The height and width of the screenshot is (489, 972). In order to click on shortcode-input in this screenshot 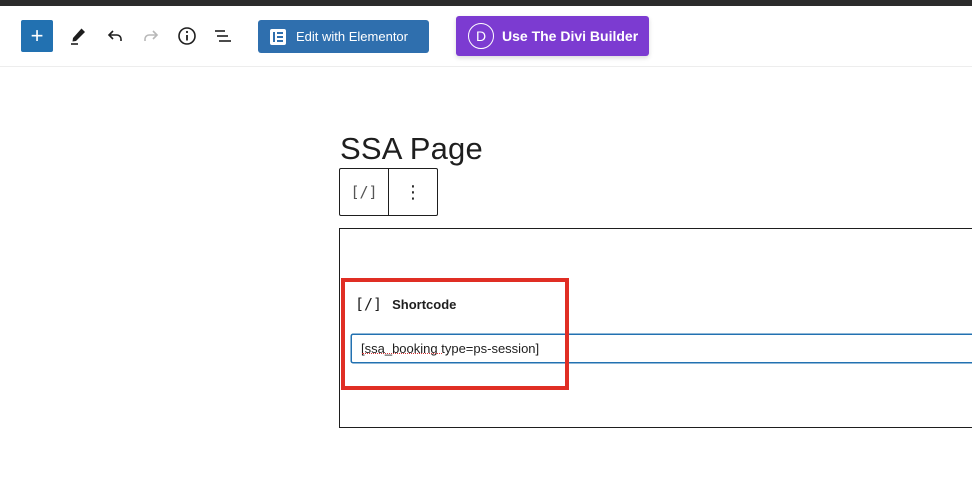, I will do `click(661, 348)`.